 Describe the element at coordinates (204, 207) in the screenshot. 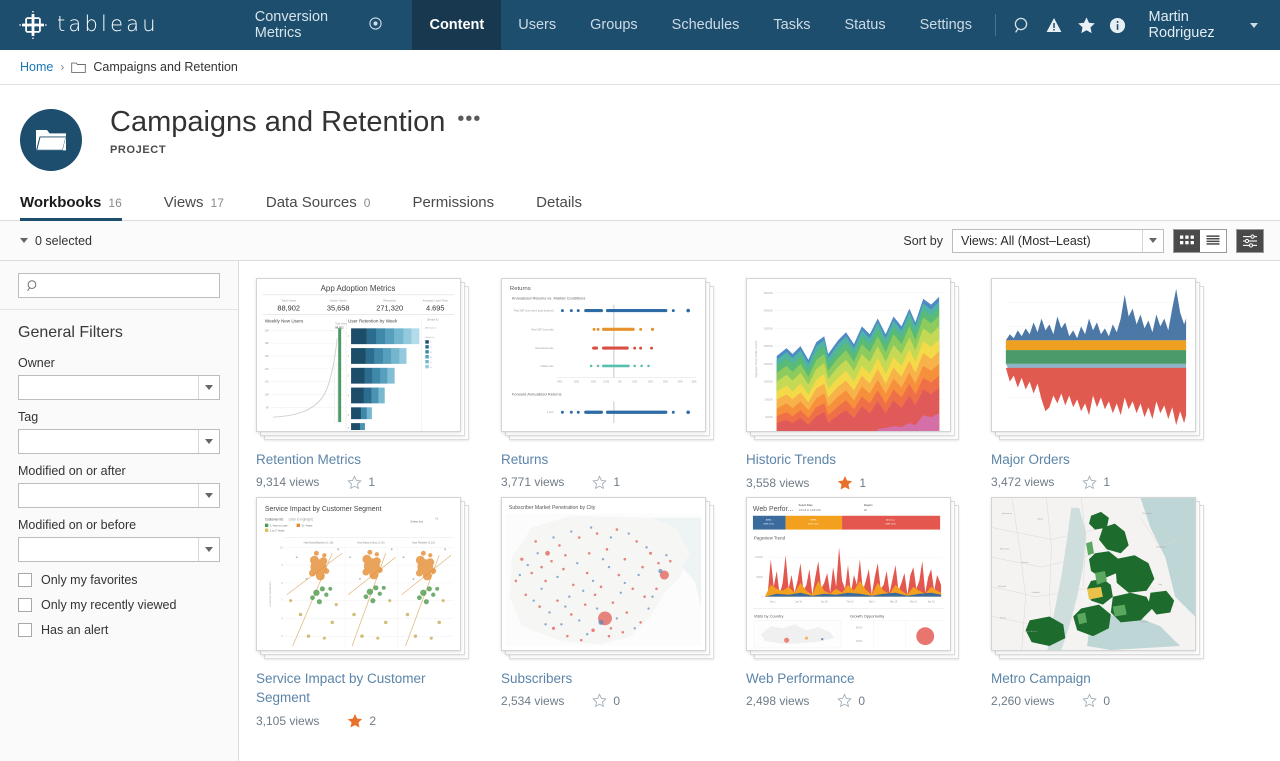

I see `tab-views: Views 17` at that location.